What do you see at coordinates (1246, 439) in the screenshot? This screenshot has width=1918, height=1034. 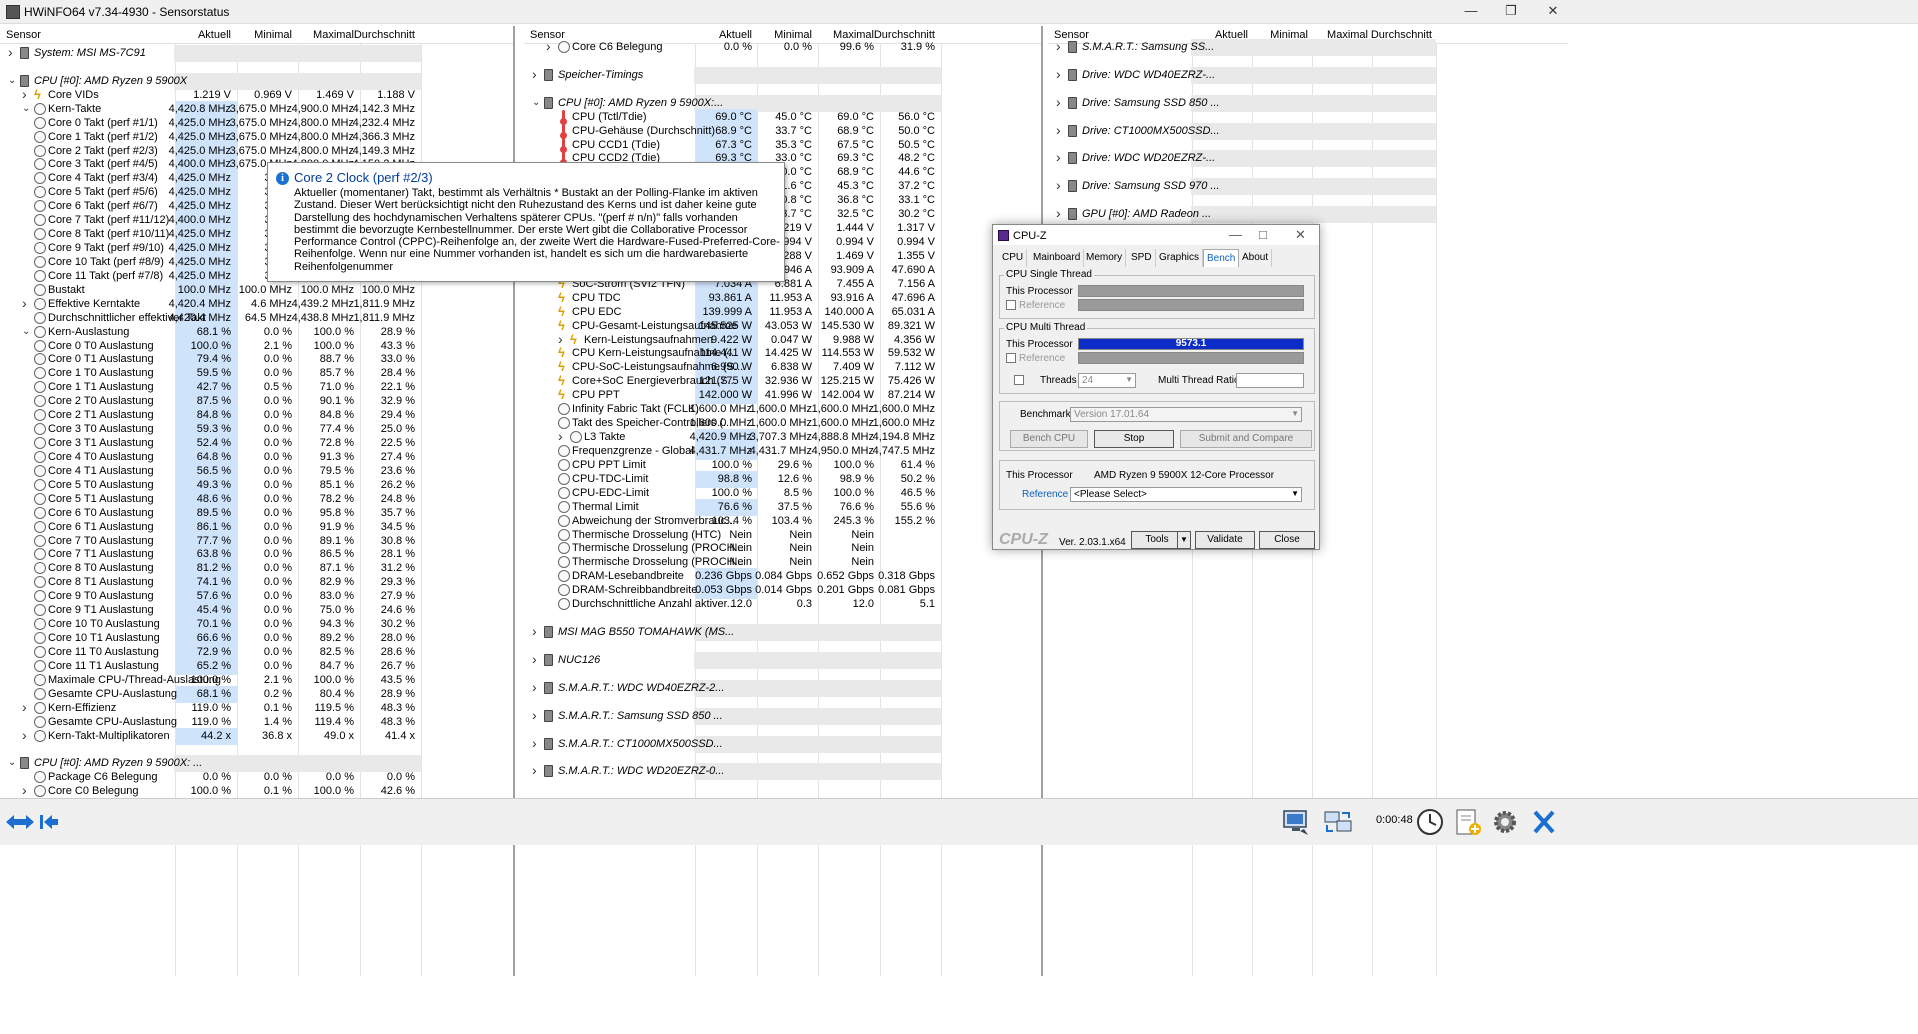 I see `submit-compare-button: Submit and Compare` at bounding box center [1246, 439].